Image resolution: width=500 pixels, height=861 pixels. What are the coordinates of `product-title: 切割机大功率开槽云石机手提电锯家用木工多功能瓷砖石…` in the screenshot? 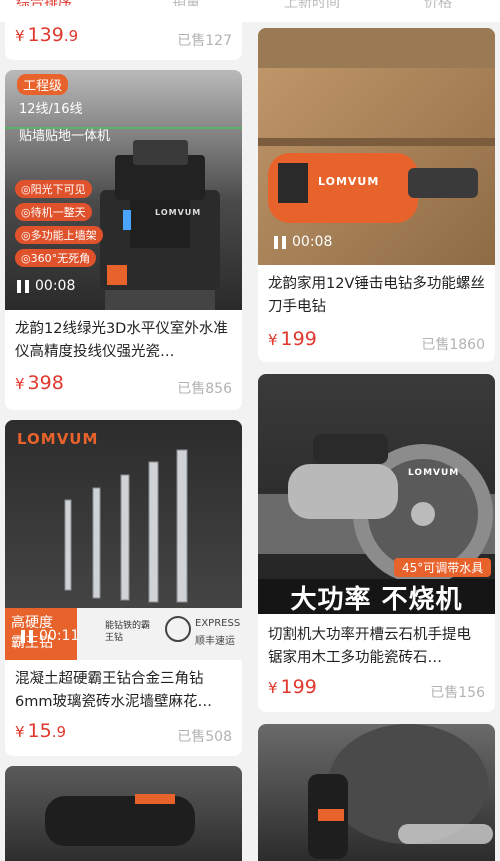 It's located at (376, 647).